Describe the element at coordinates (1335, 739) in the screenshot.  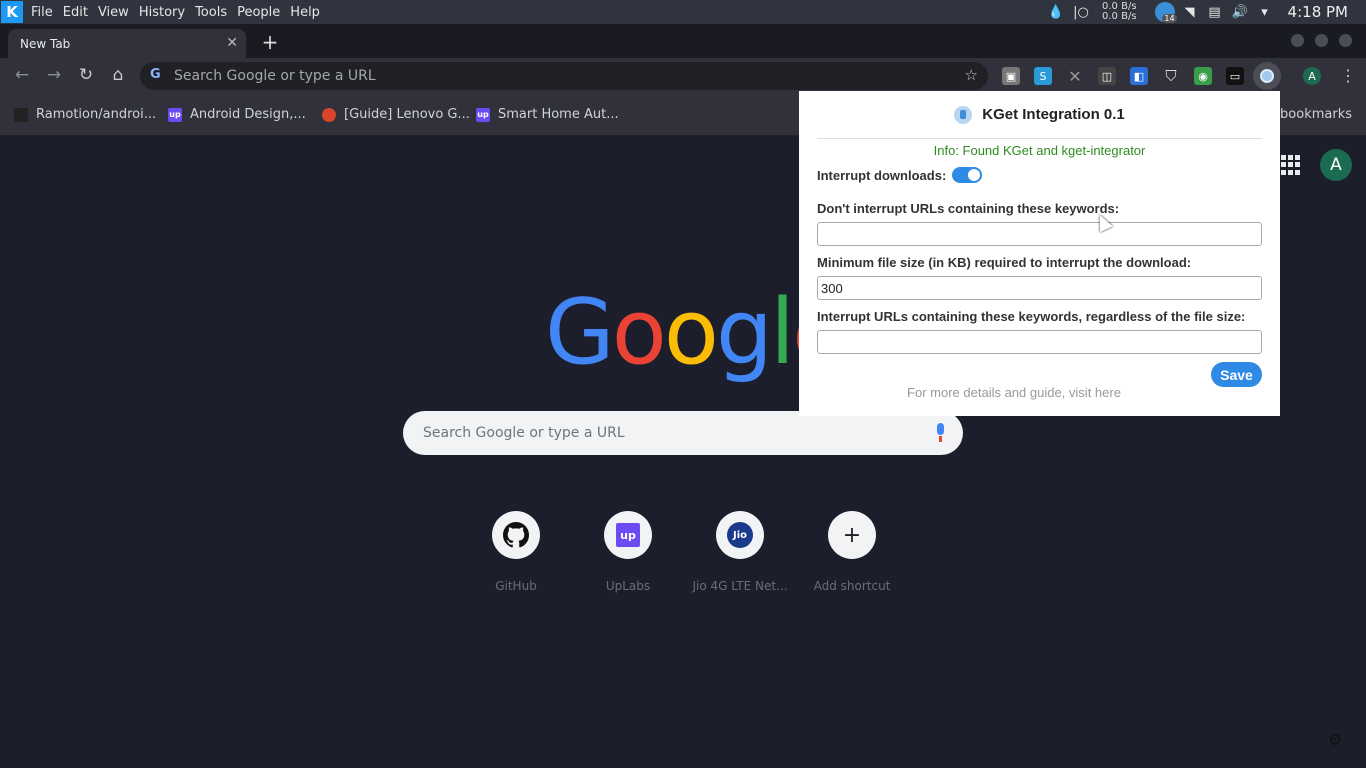
I see `customize-gear-icon: ⚙` at that location.